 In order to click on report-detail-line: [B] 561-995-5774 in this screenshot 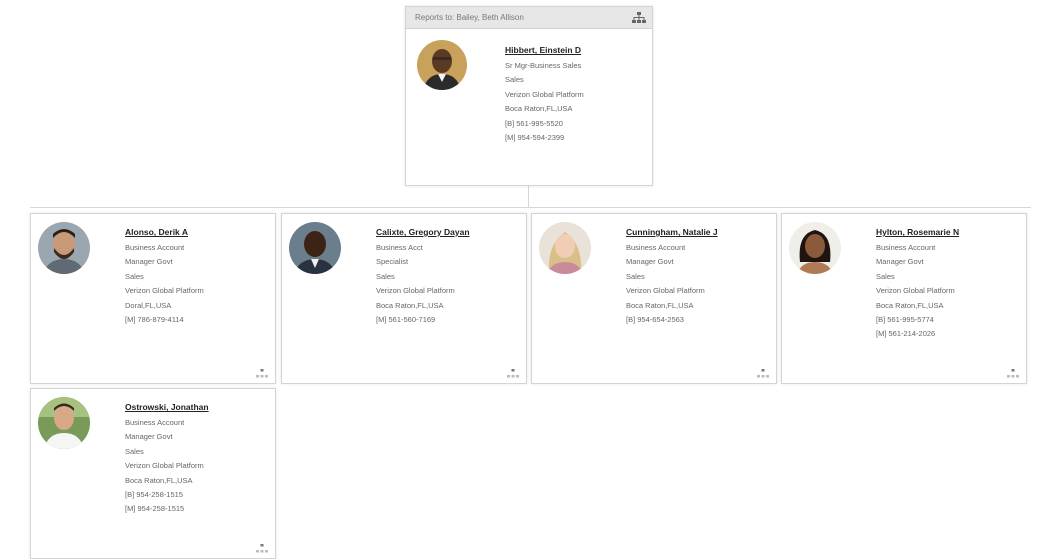, I will do `click(905, 320)`.